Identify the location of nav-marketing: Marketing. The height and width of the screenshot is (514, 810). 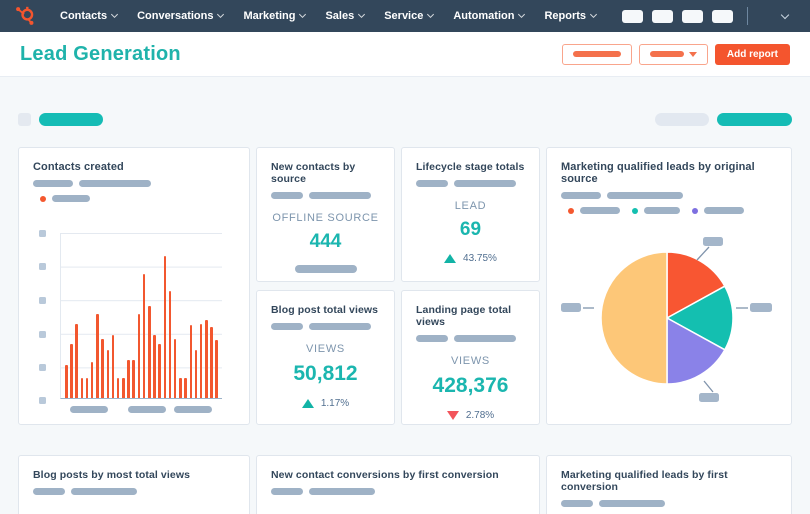
(274, 16).